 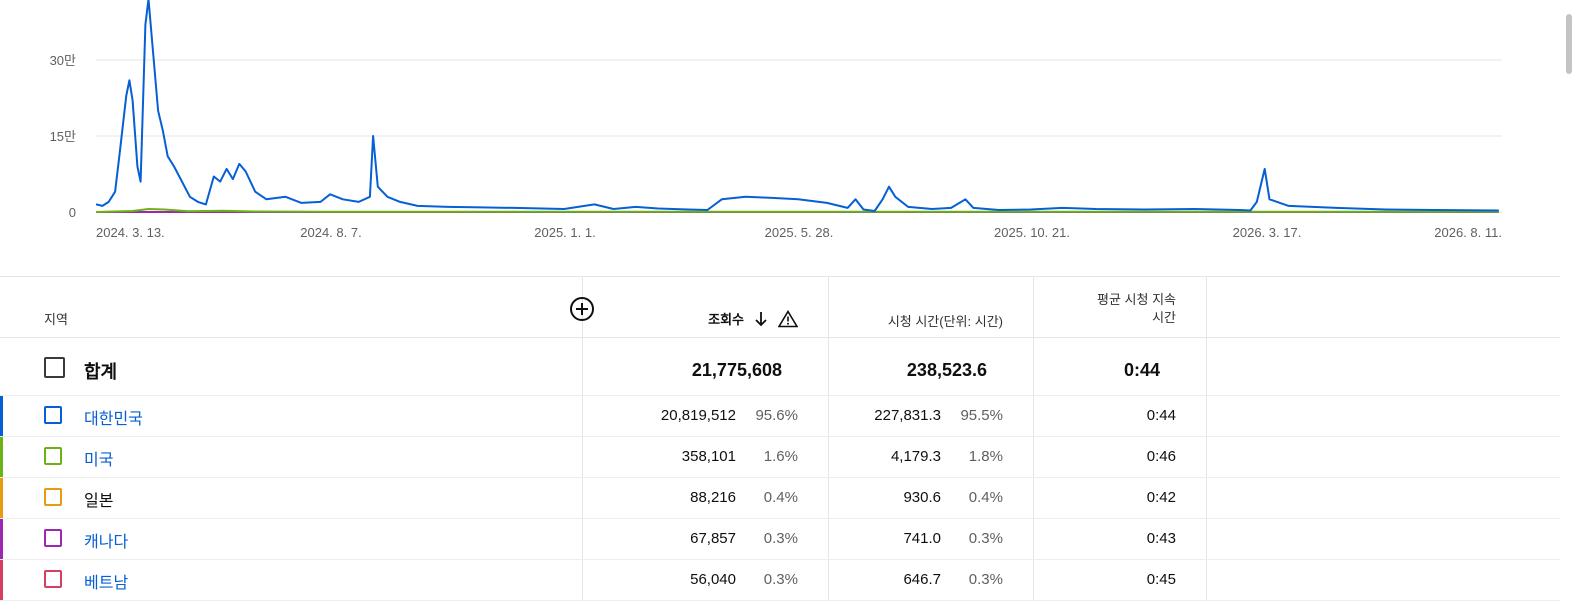 What do you see at coordinates (1161, 538) in the screenshot?
I see `avg-duration-value: 0:43` at bounding box center [1161, 538].